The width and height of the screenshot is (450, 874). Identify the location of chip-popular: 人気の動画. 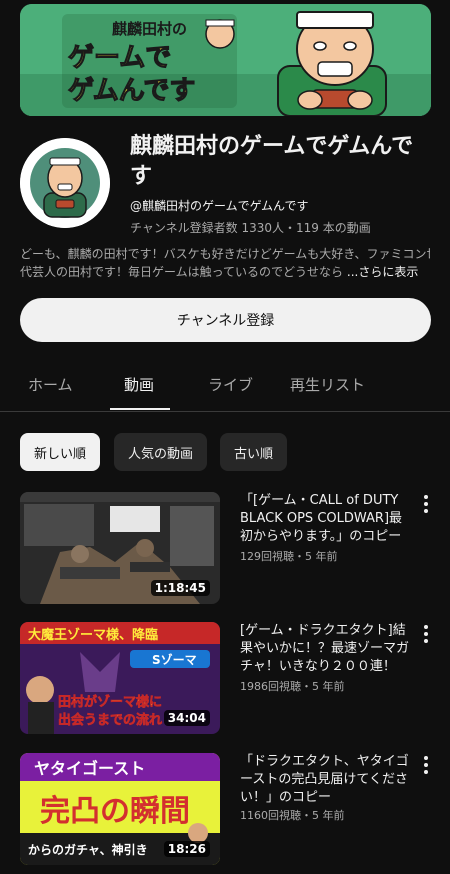
(161, 452).